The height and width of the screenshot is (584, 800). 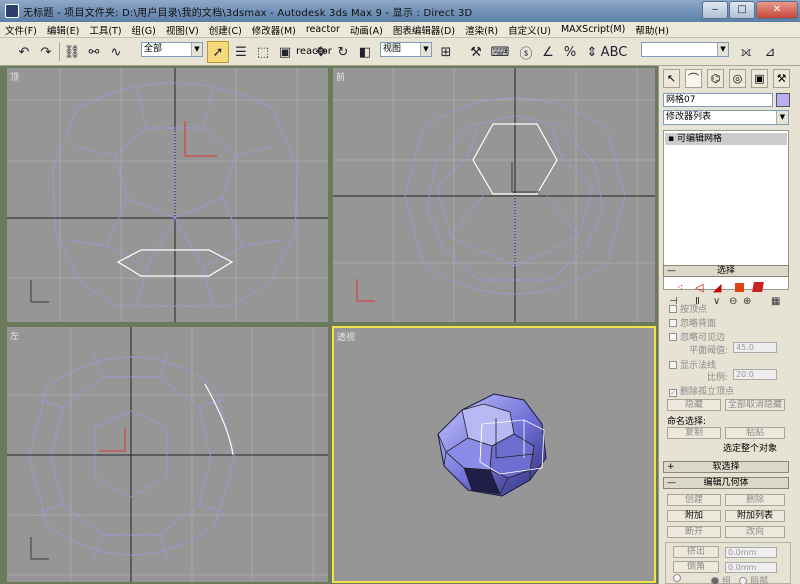 What do you see at coordinates (492, 445) in the screenshot?
I see `soccer-ball-mesh` at bounding box center [492, 445].